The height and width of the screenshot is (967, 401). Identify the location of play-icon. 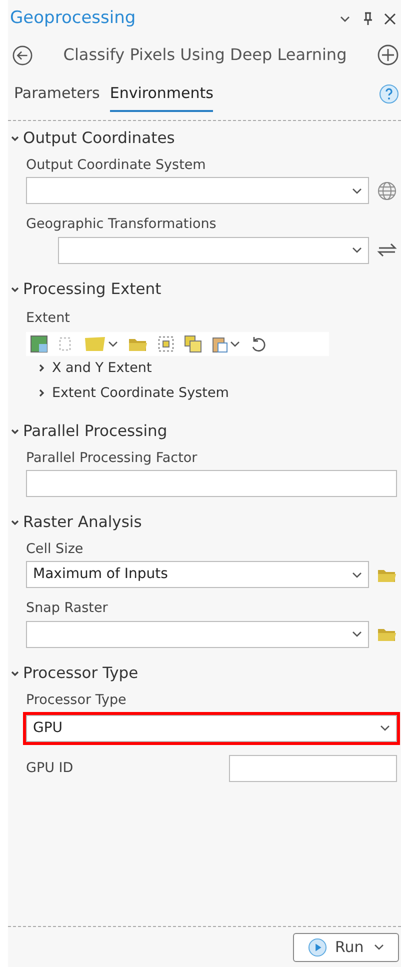
(317, 947).